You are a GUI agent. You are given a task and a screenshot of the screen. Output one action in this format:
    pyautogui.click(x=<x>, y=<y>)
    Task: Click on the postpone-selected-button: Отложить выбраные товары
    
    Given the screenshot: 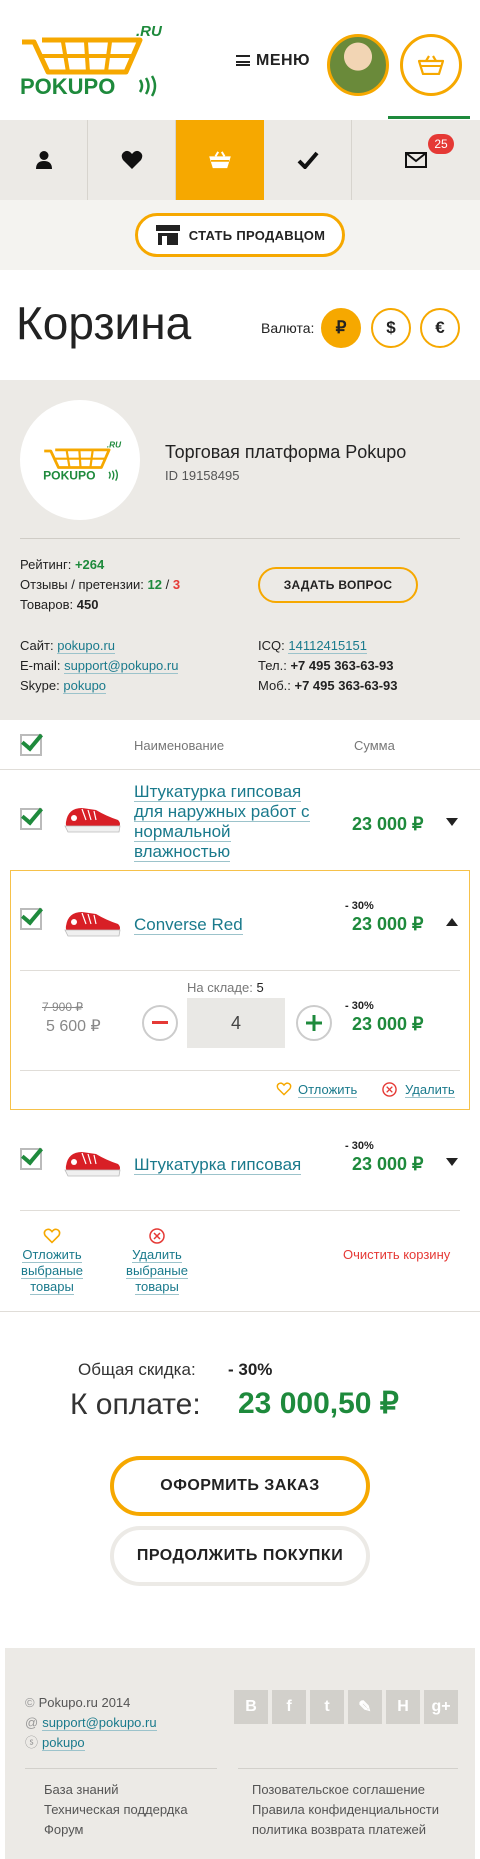 What is the action you would take?
    pyautogui.click(x=52, y=1261)
    